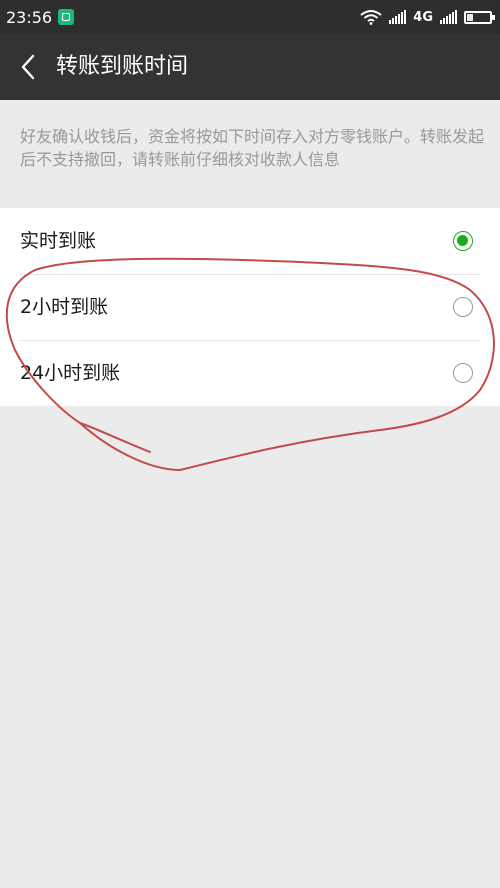  Describe the element at coordinates (250, 373) in the screenshot. I see `option-24-hours: 24小时到账` at that location.